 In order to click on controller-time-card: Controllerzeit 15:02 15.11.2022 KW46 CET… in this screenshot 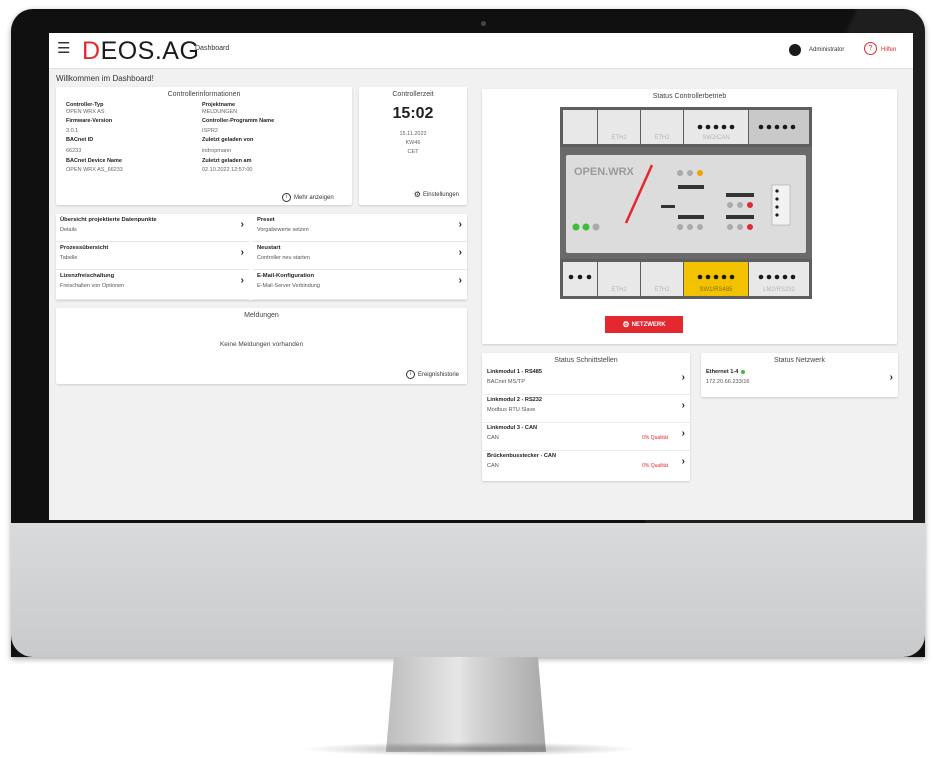, I will do `click(413, 146)`.